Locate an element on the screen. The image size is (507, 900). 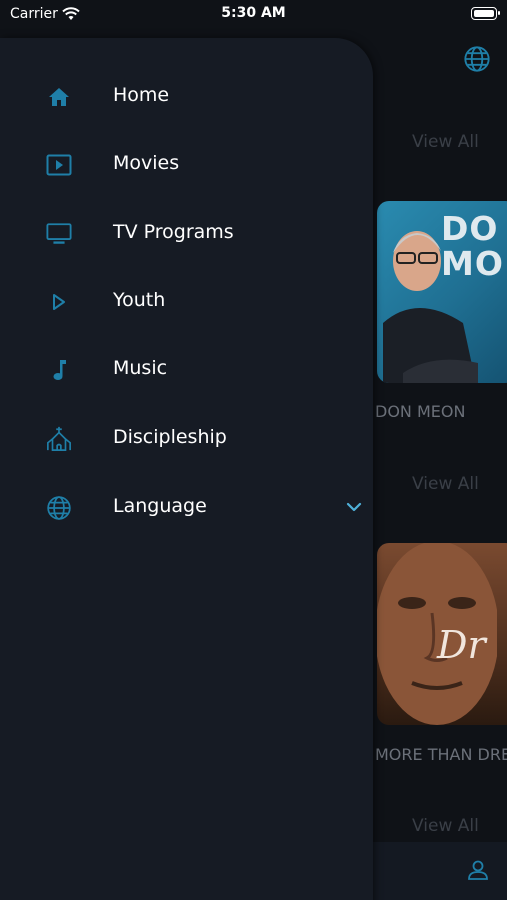
thumbnail-title-art: Dr is located at coordinates (461, 645).